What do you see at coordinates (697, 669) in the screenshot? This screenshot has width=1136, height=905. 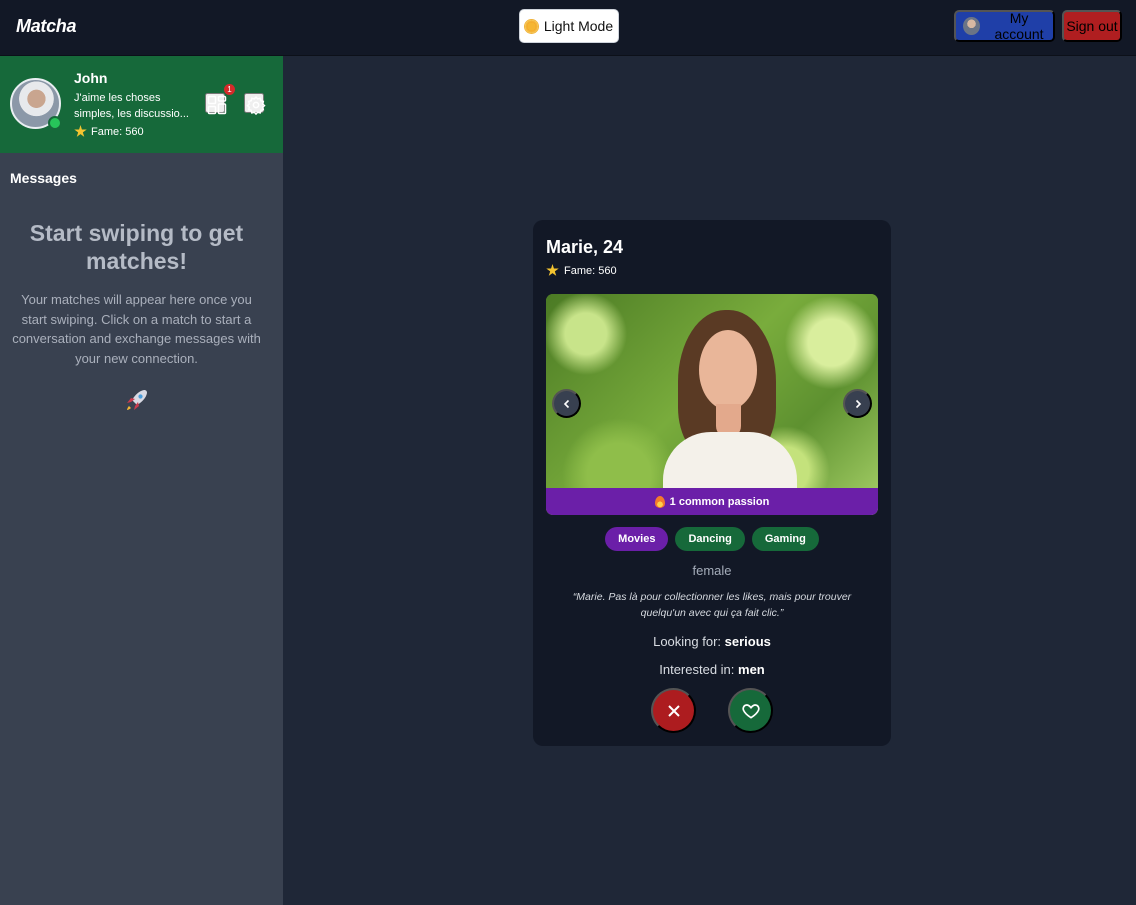 I see `interested-in-label: Interested in:` at bounding box center [697, 669].